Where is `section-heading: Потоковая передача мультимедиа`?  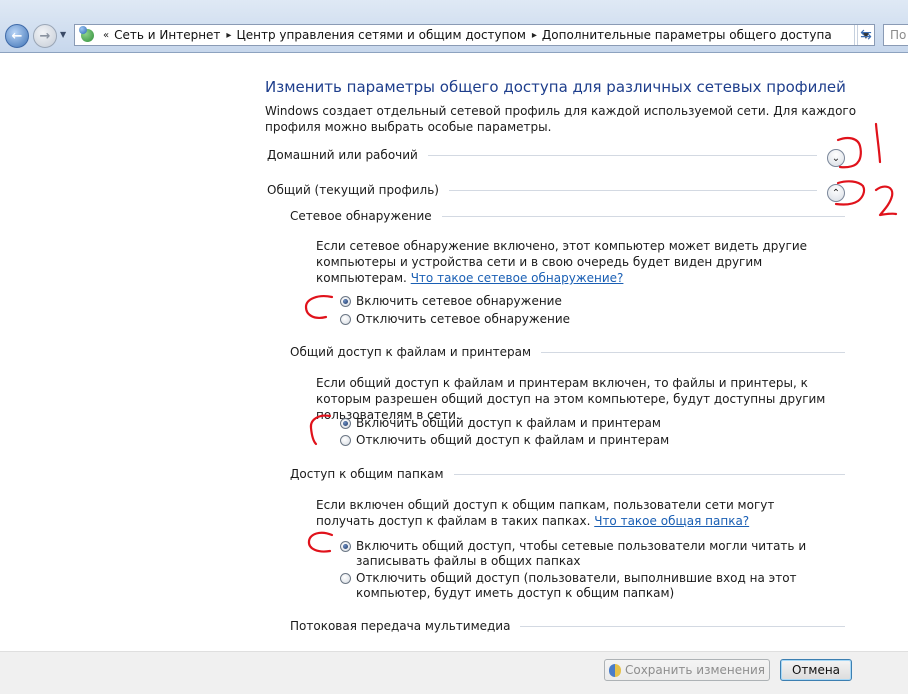 section-heading: Потоковая передача мультимедиа is located at coordinates (400, 626).